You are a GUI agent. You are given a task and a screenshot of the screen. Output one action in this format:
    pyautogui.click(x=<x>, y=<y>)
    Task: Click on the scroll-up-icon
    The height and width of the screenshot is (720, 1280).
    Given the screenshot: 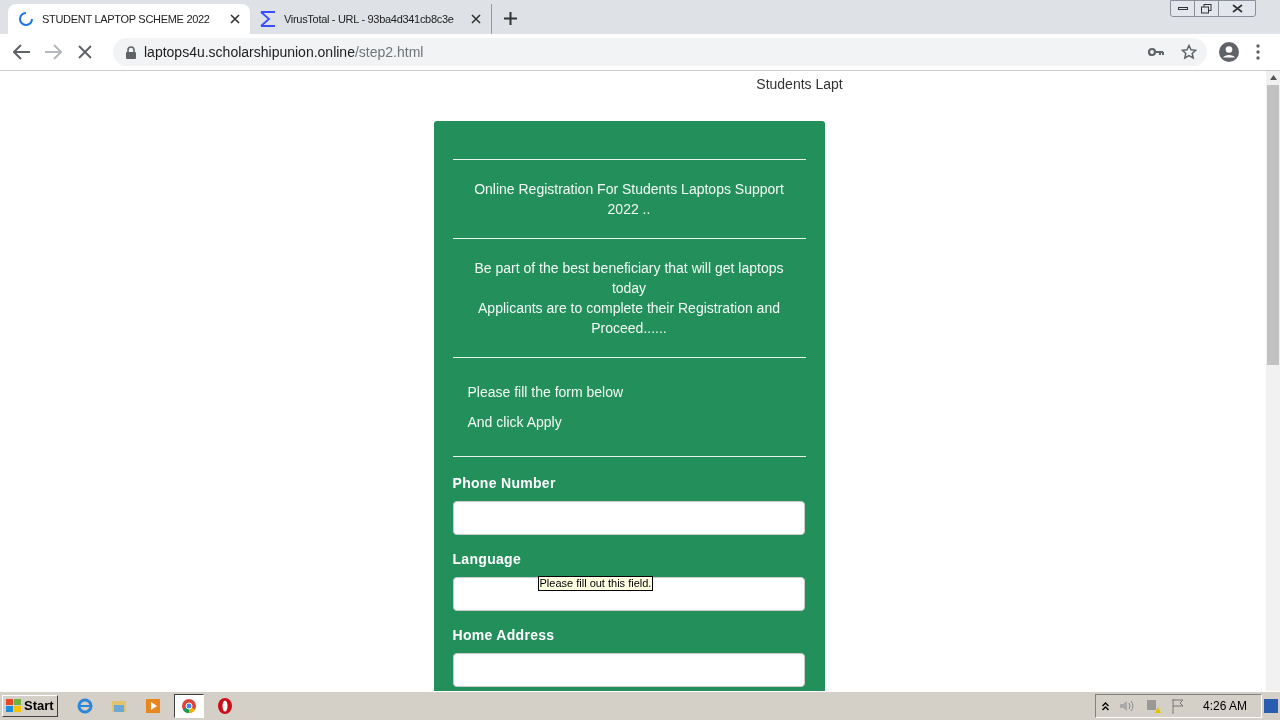 What is the action you would take?
    pyautogui.click(x=1273, y=77)
    